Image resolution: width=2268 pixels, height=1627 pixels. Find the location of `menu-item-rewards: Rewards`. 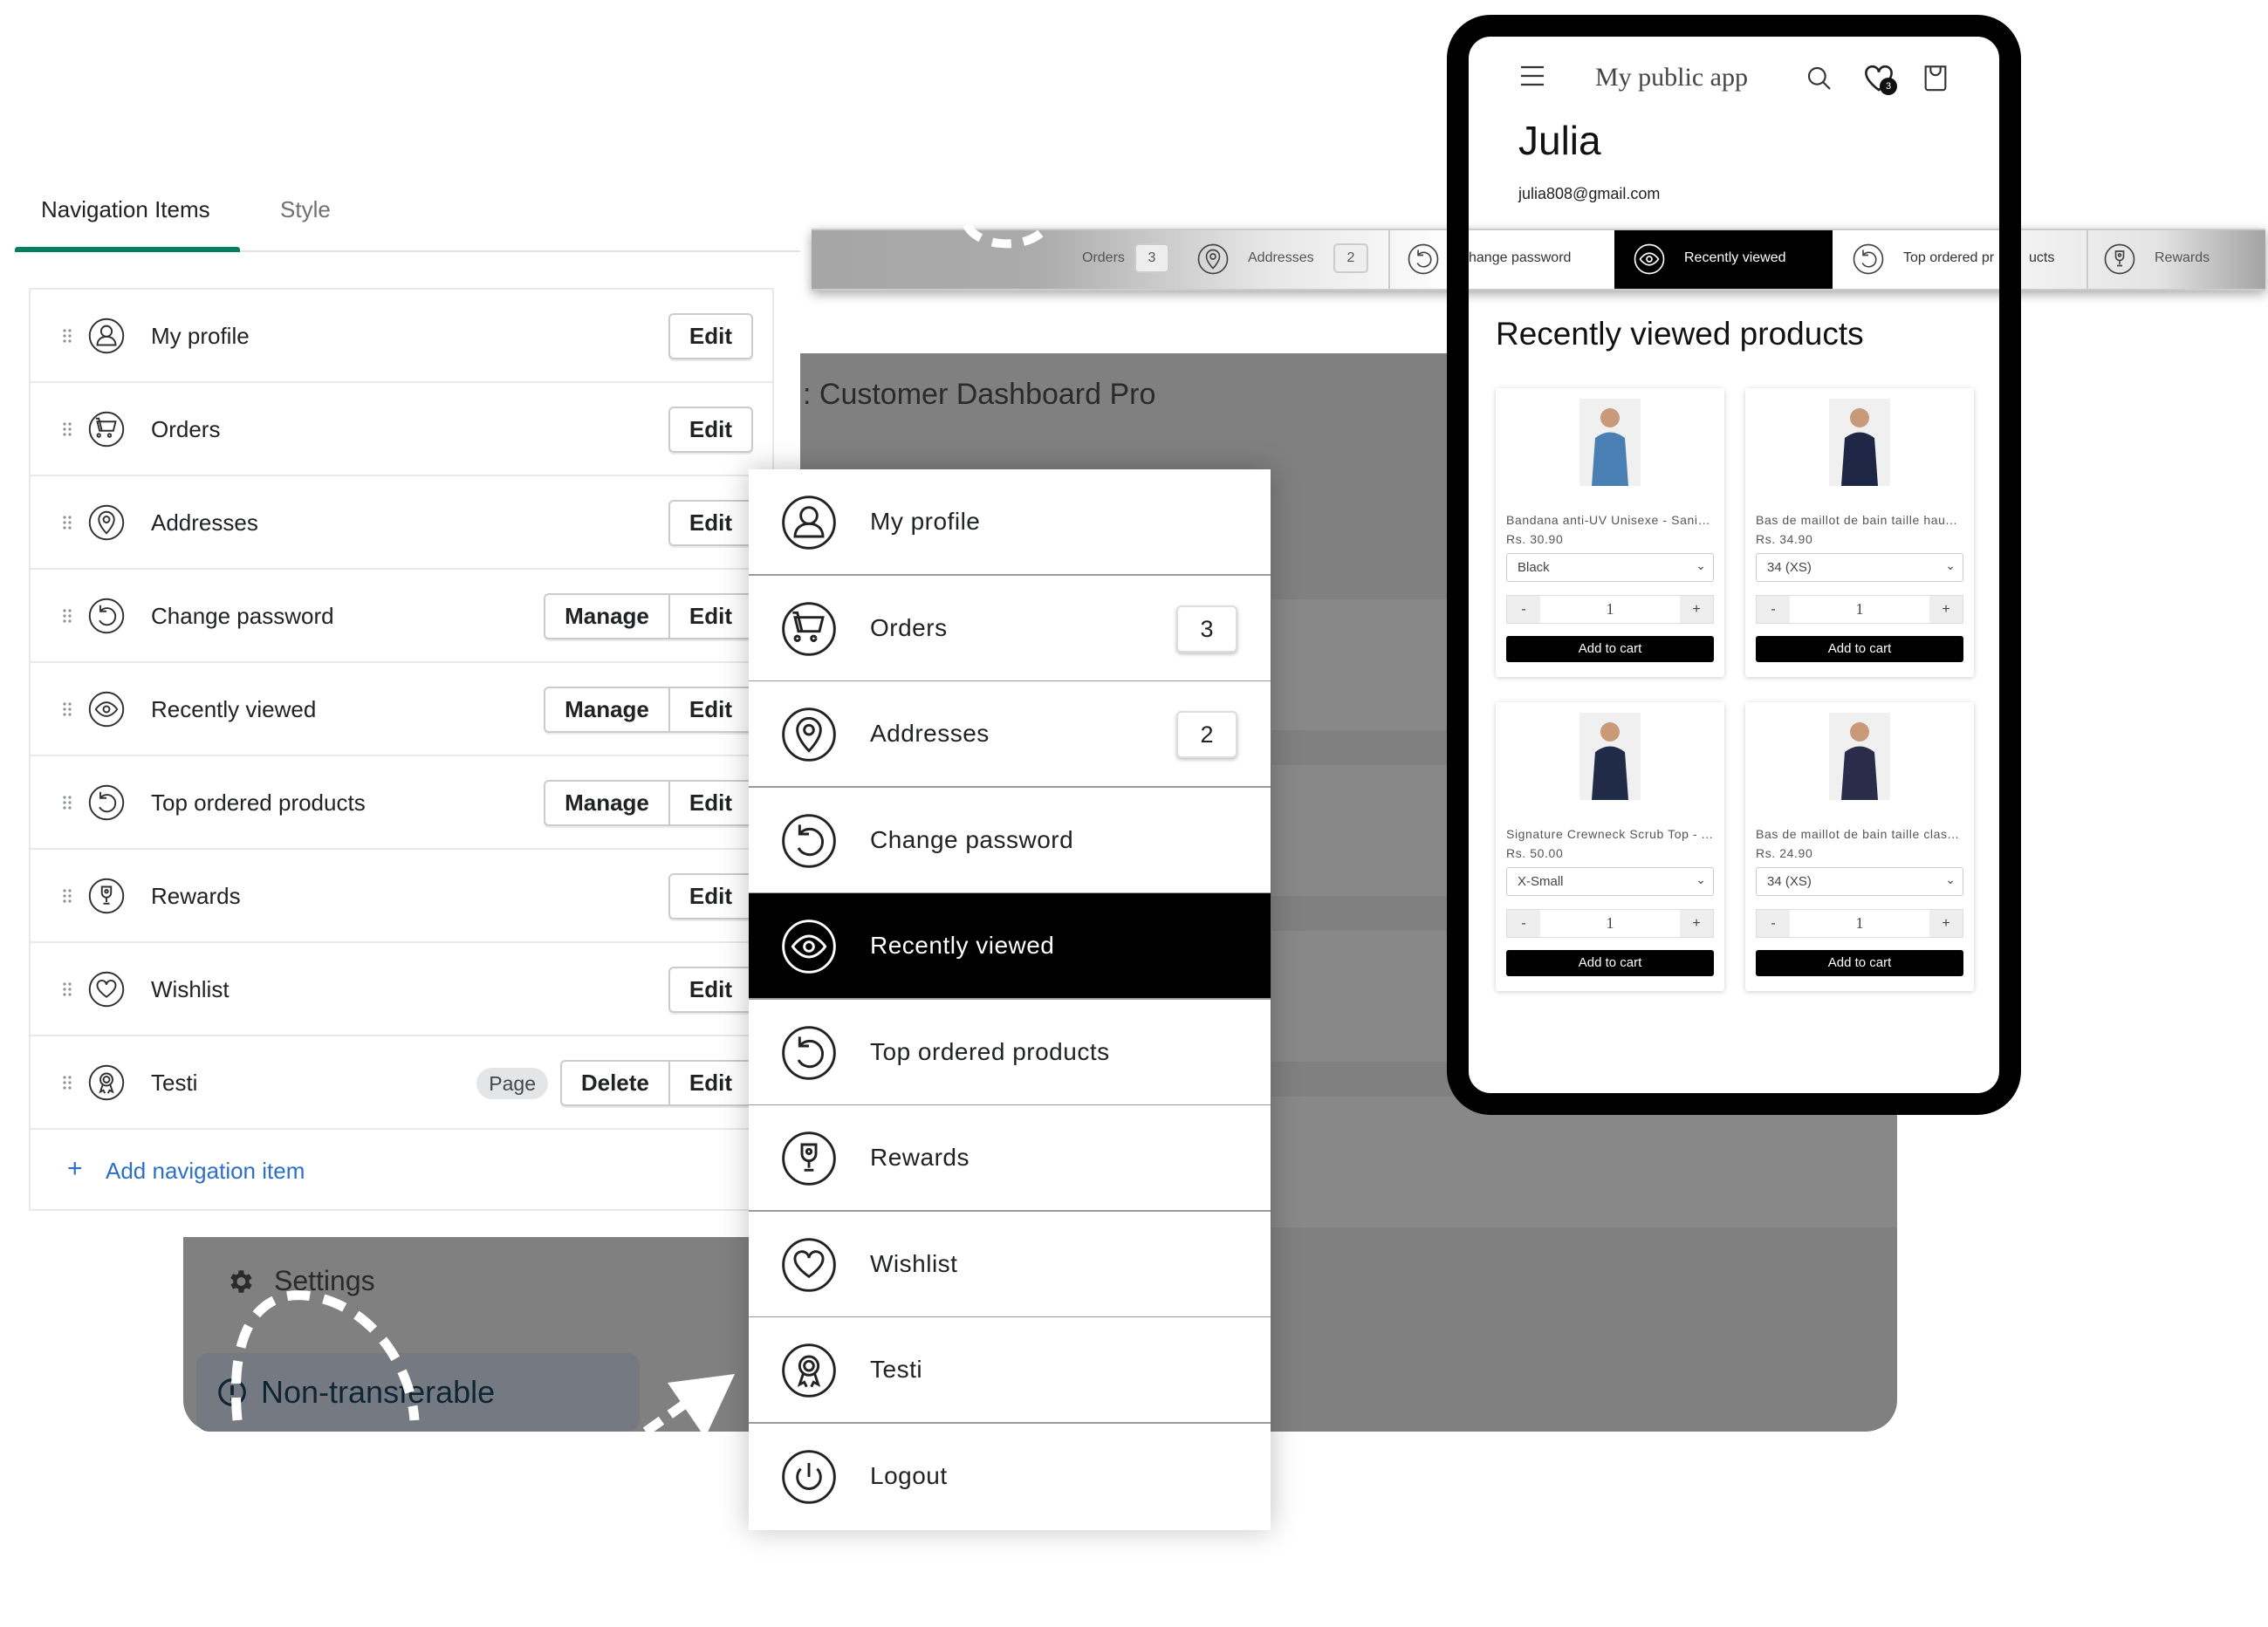

menu-item-rewards: Rewards is located at coordinates (1010, 1158).